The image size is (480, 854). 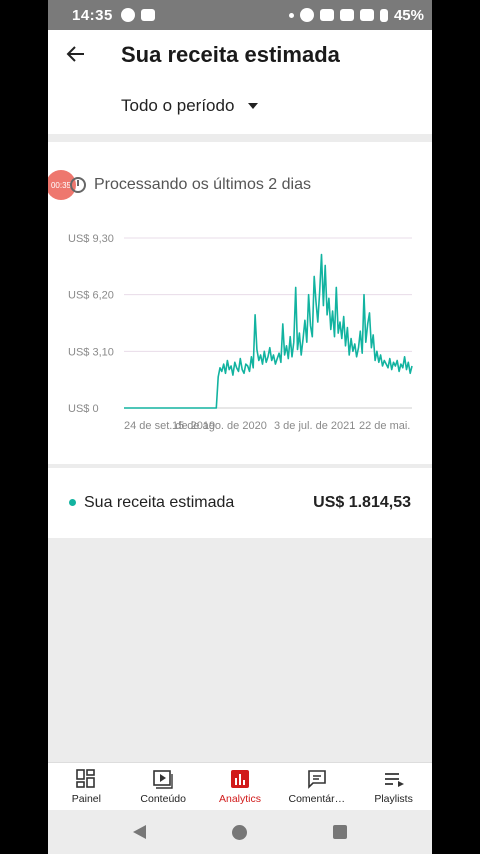 What do you see at coordinates (147, 15) in the screenshot?
I see `video-icon` at bounding box center [147, 15].